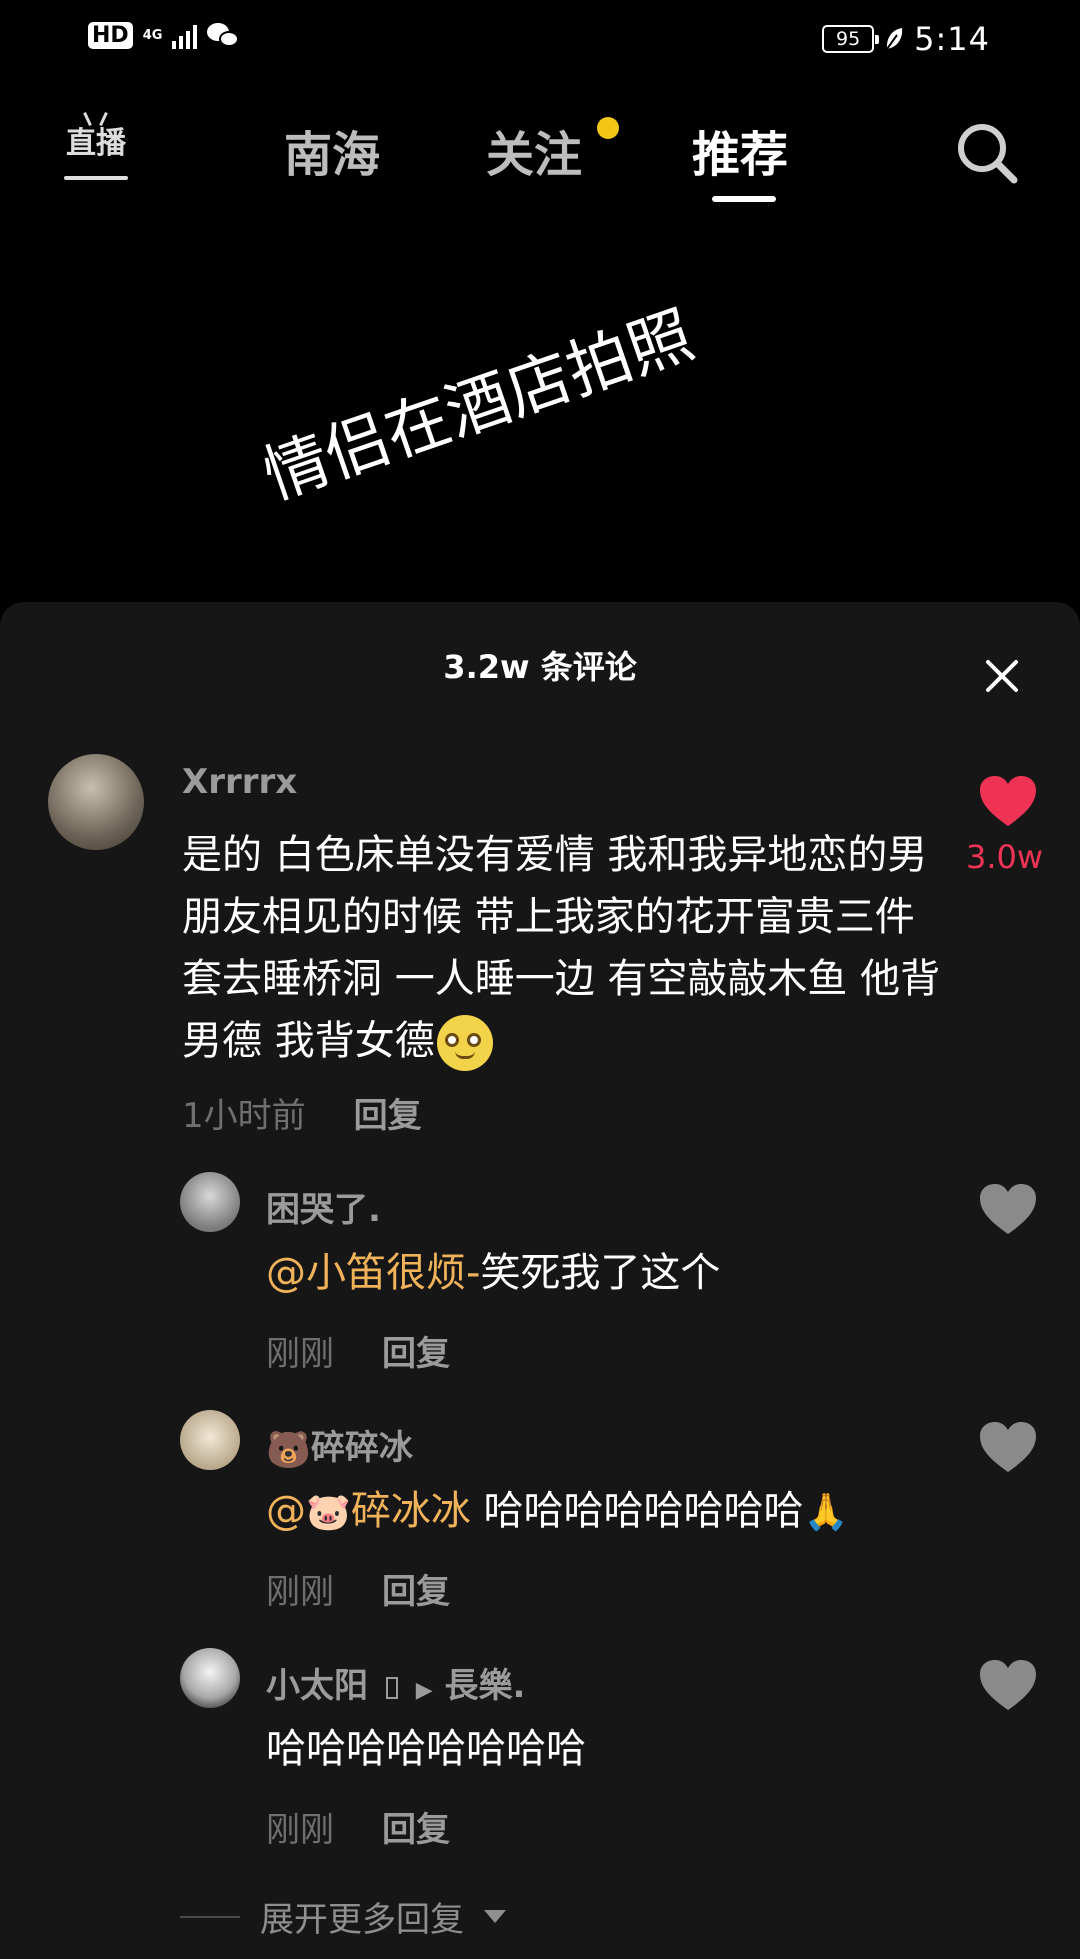 The height and width of the screenshot is (1959, 1080). I want to click on pray-emoji: 🙏, so click(826, 1512).